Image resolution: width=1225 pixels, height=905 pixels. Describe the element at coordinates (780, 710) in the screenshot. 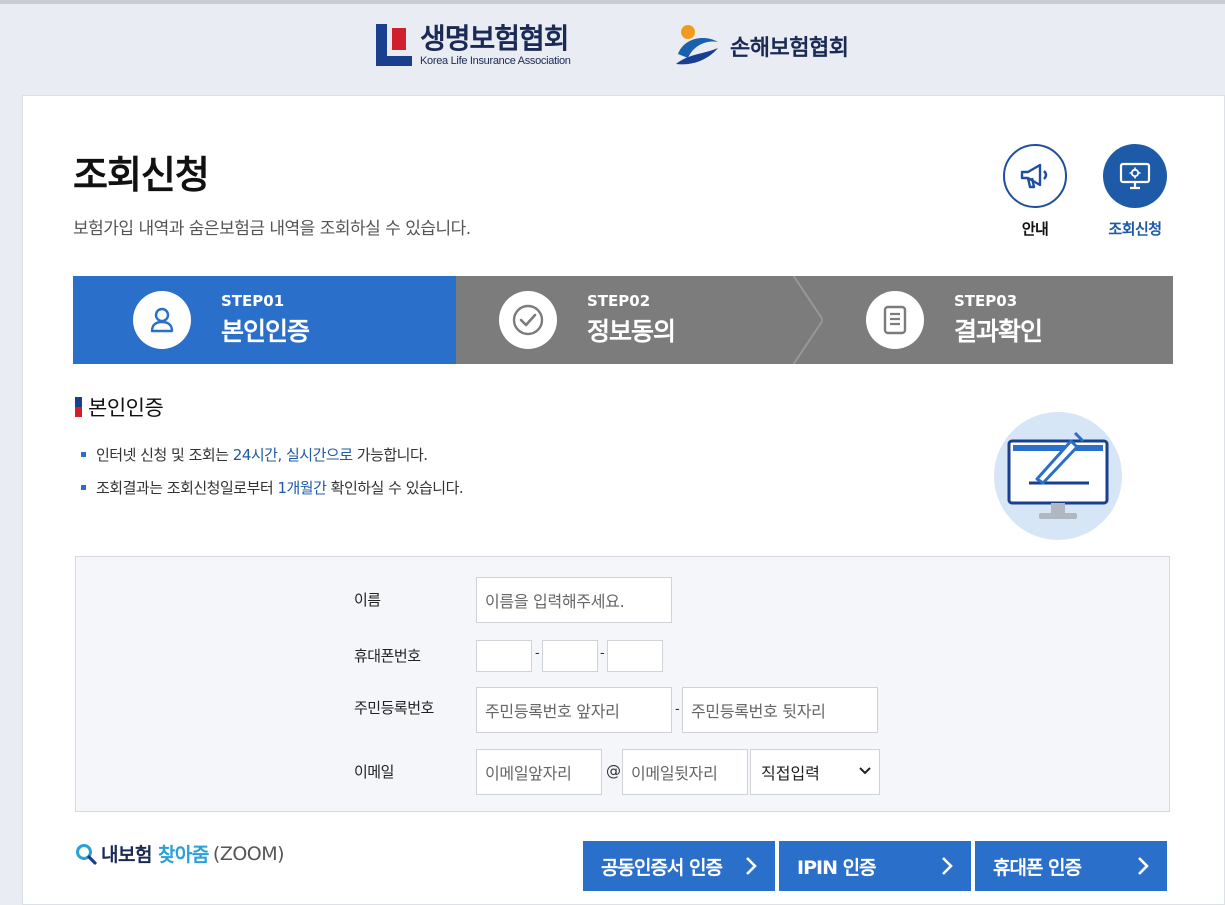

I see `rrn-back-input: 주민등록번호 뒷자리` at that location.